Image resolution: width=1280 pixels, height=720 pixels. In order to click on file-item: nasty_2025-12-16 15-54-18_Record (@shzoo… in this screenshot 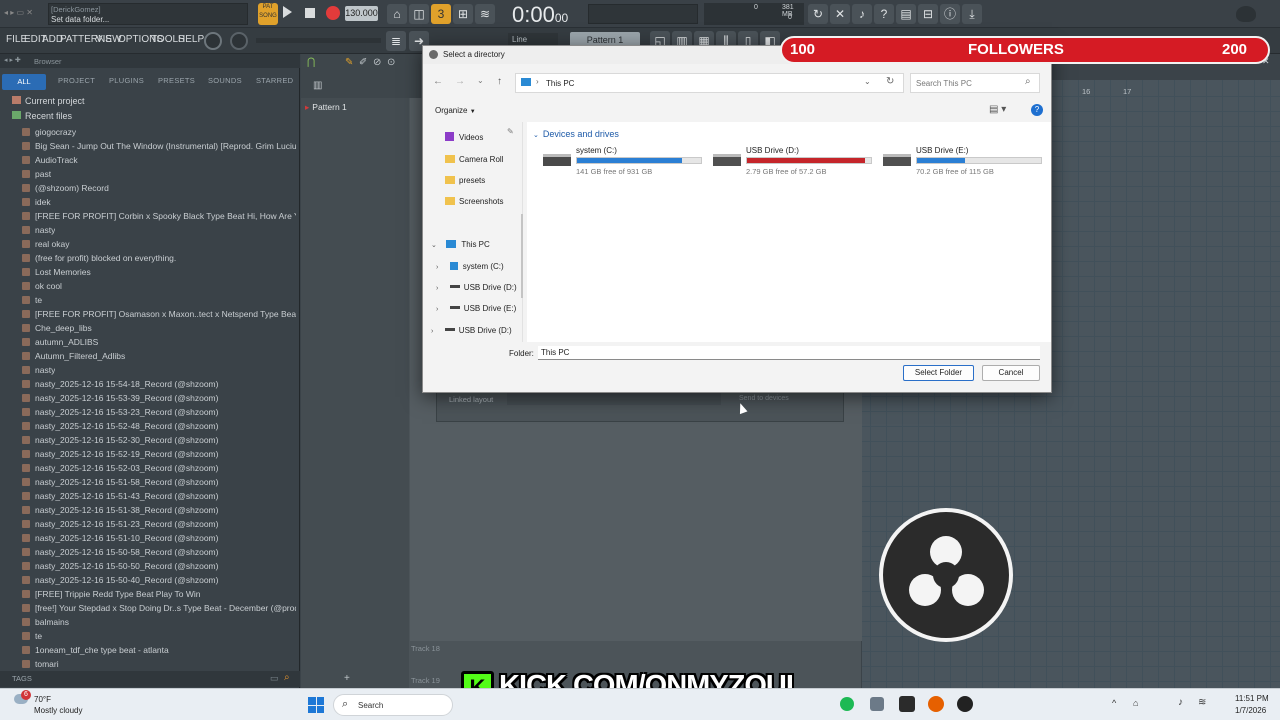, I will do `click(120, 384)`.